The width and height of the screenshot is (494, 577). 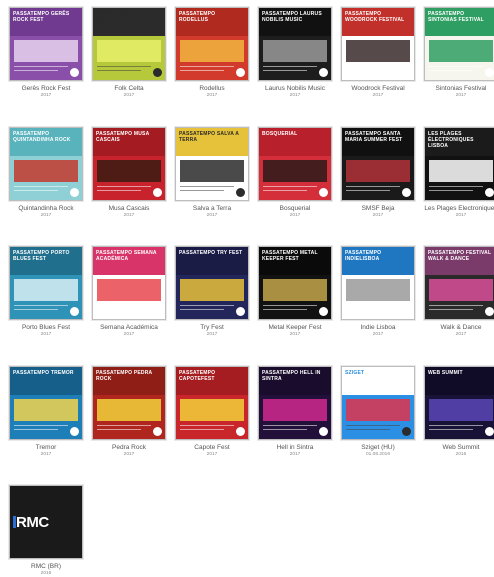 I want to click on poster-thumbnail: PASSATEMPO SALVA A TERRA, so click(x=212, y=164).